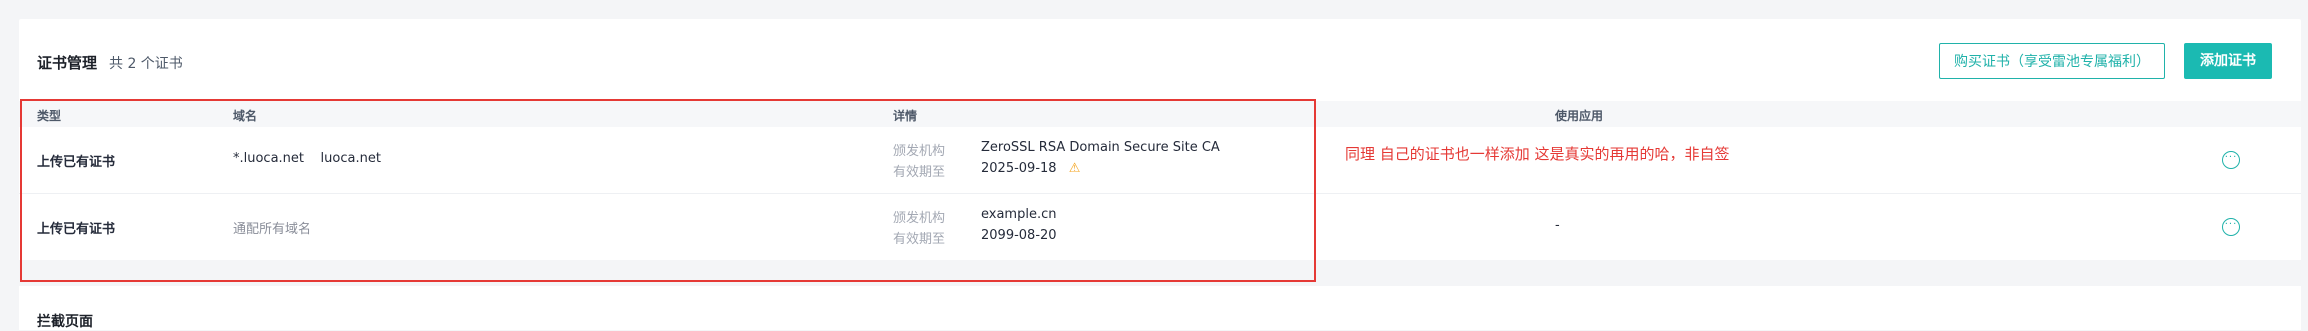 Image resolution: width=2308 pixels, height=331 pixels. Describe the element at coordinates (67, 63) in the screenshot. I see `page-title: 证书管理` at that location.